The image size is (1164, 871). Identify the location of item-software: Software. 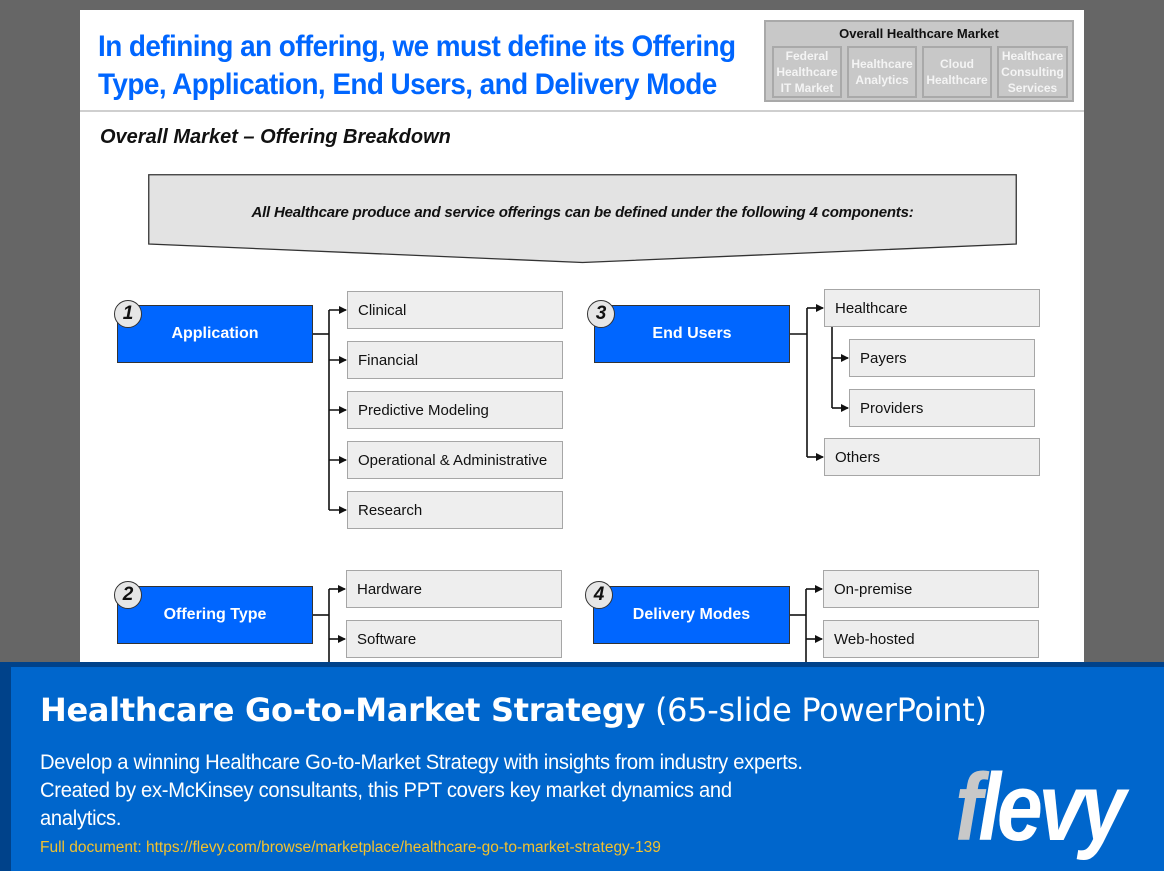
(454, 639).